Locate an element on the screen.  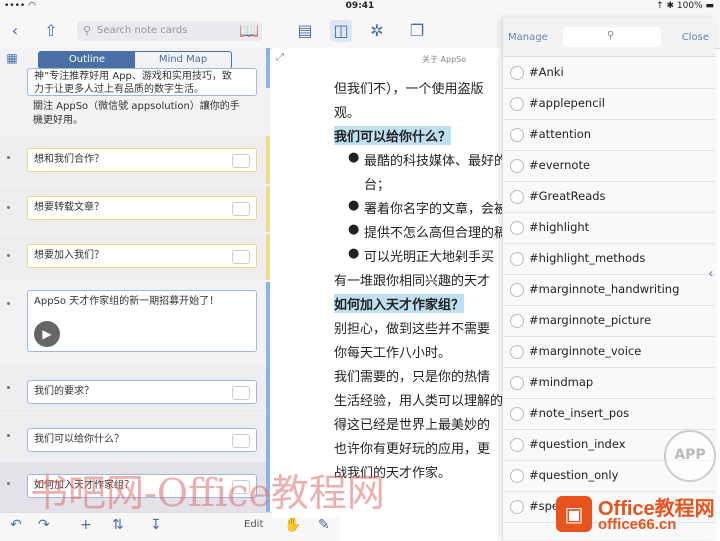
tag-item: #mindmap is located at coordinates (609, 383).